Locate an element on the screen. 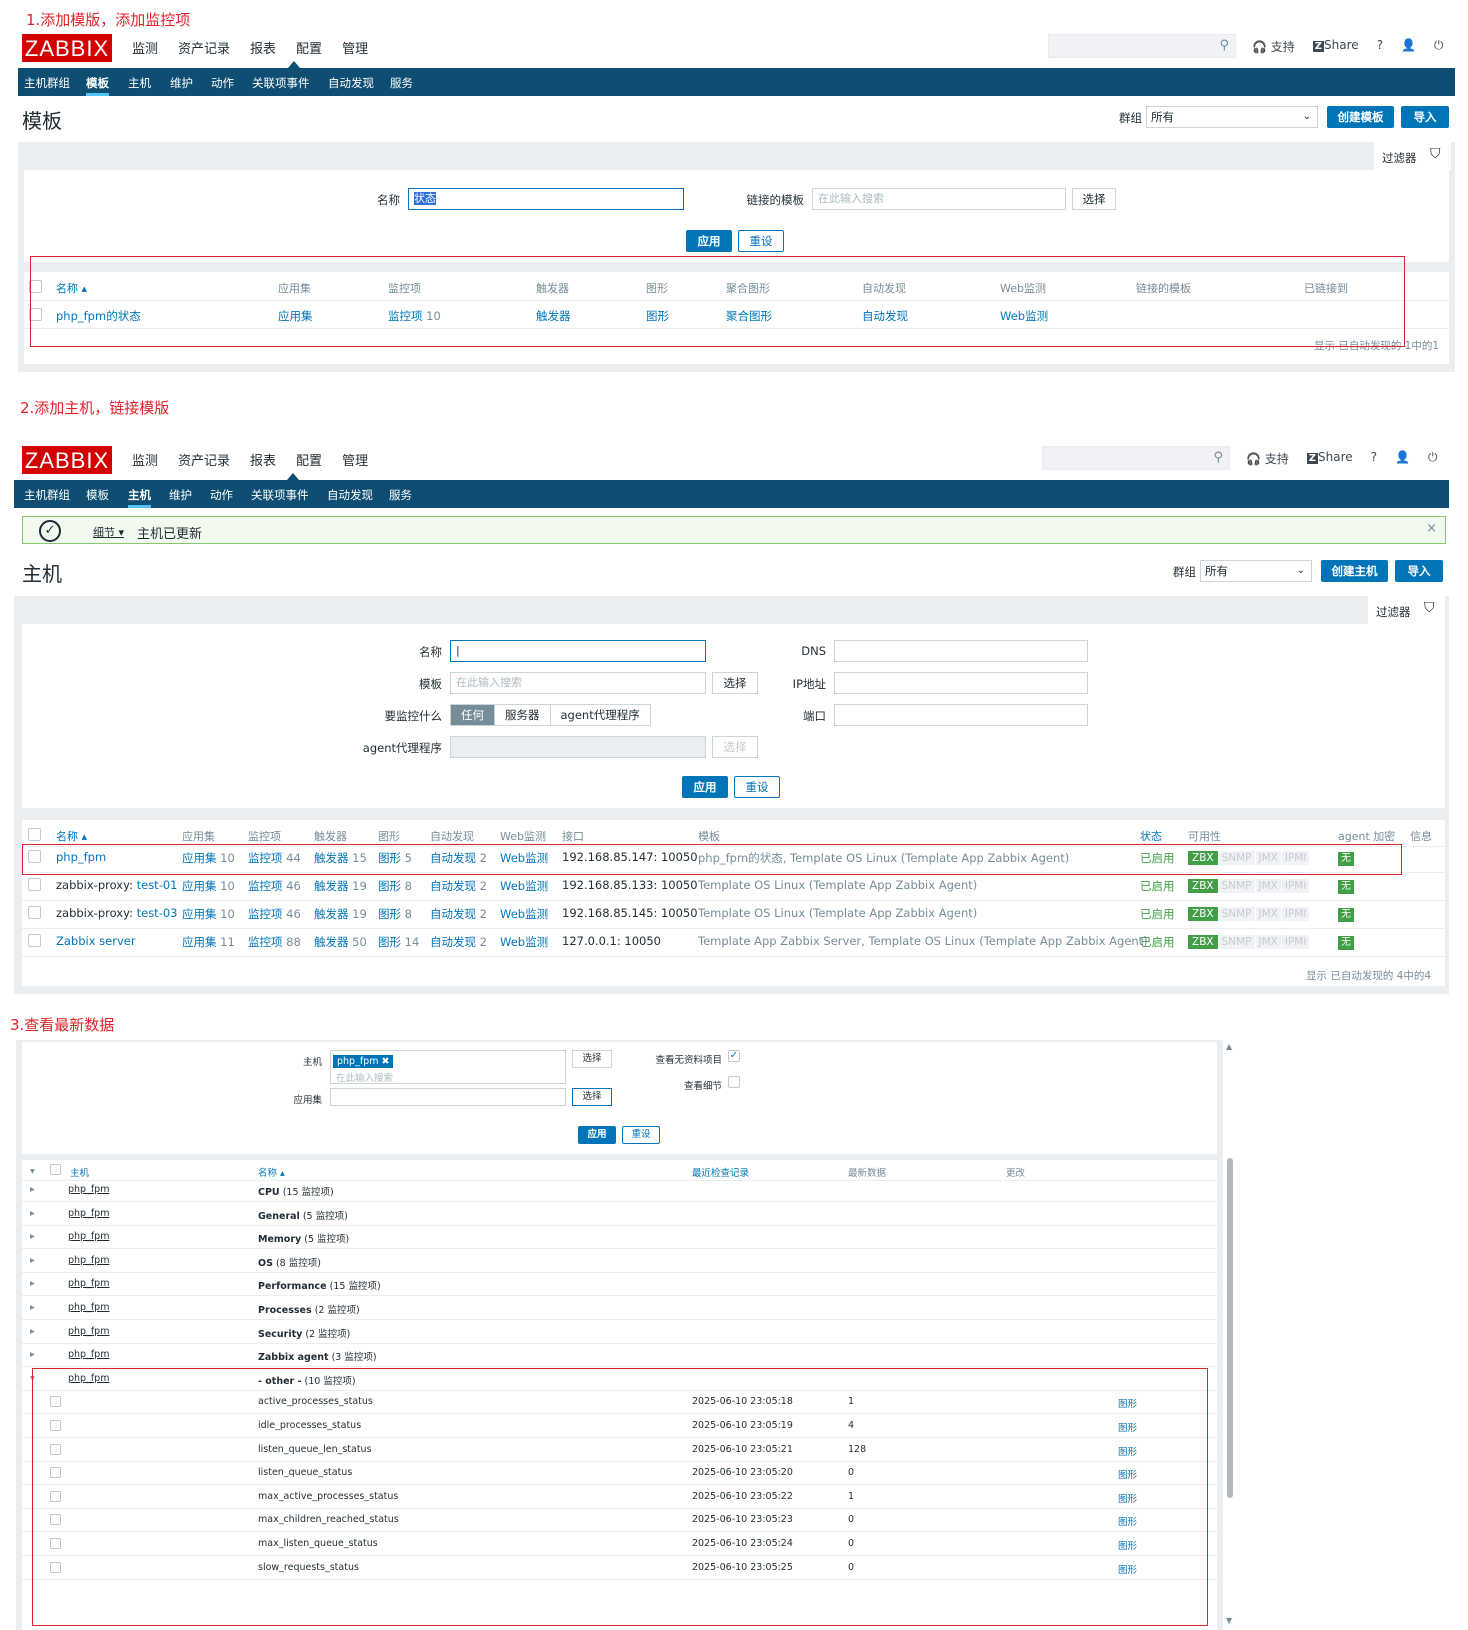 Image resolution: width=1468 pixels, height=1630 pixels. triggers-link: 触发器 50 is located at coordinates (340, 942).